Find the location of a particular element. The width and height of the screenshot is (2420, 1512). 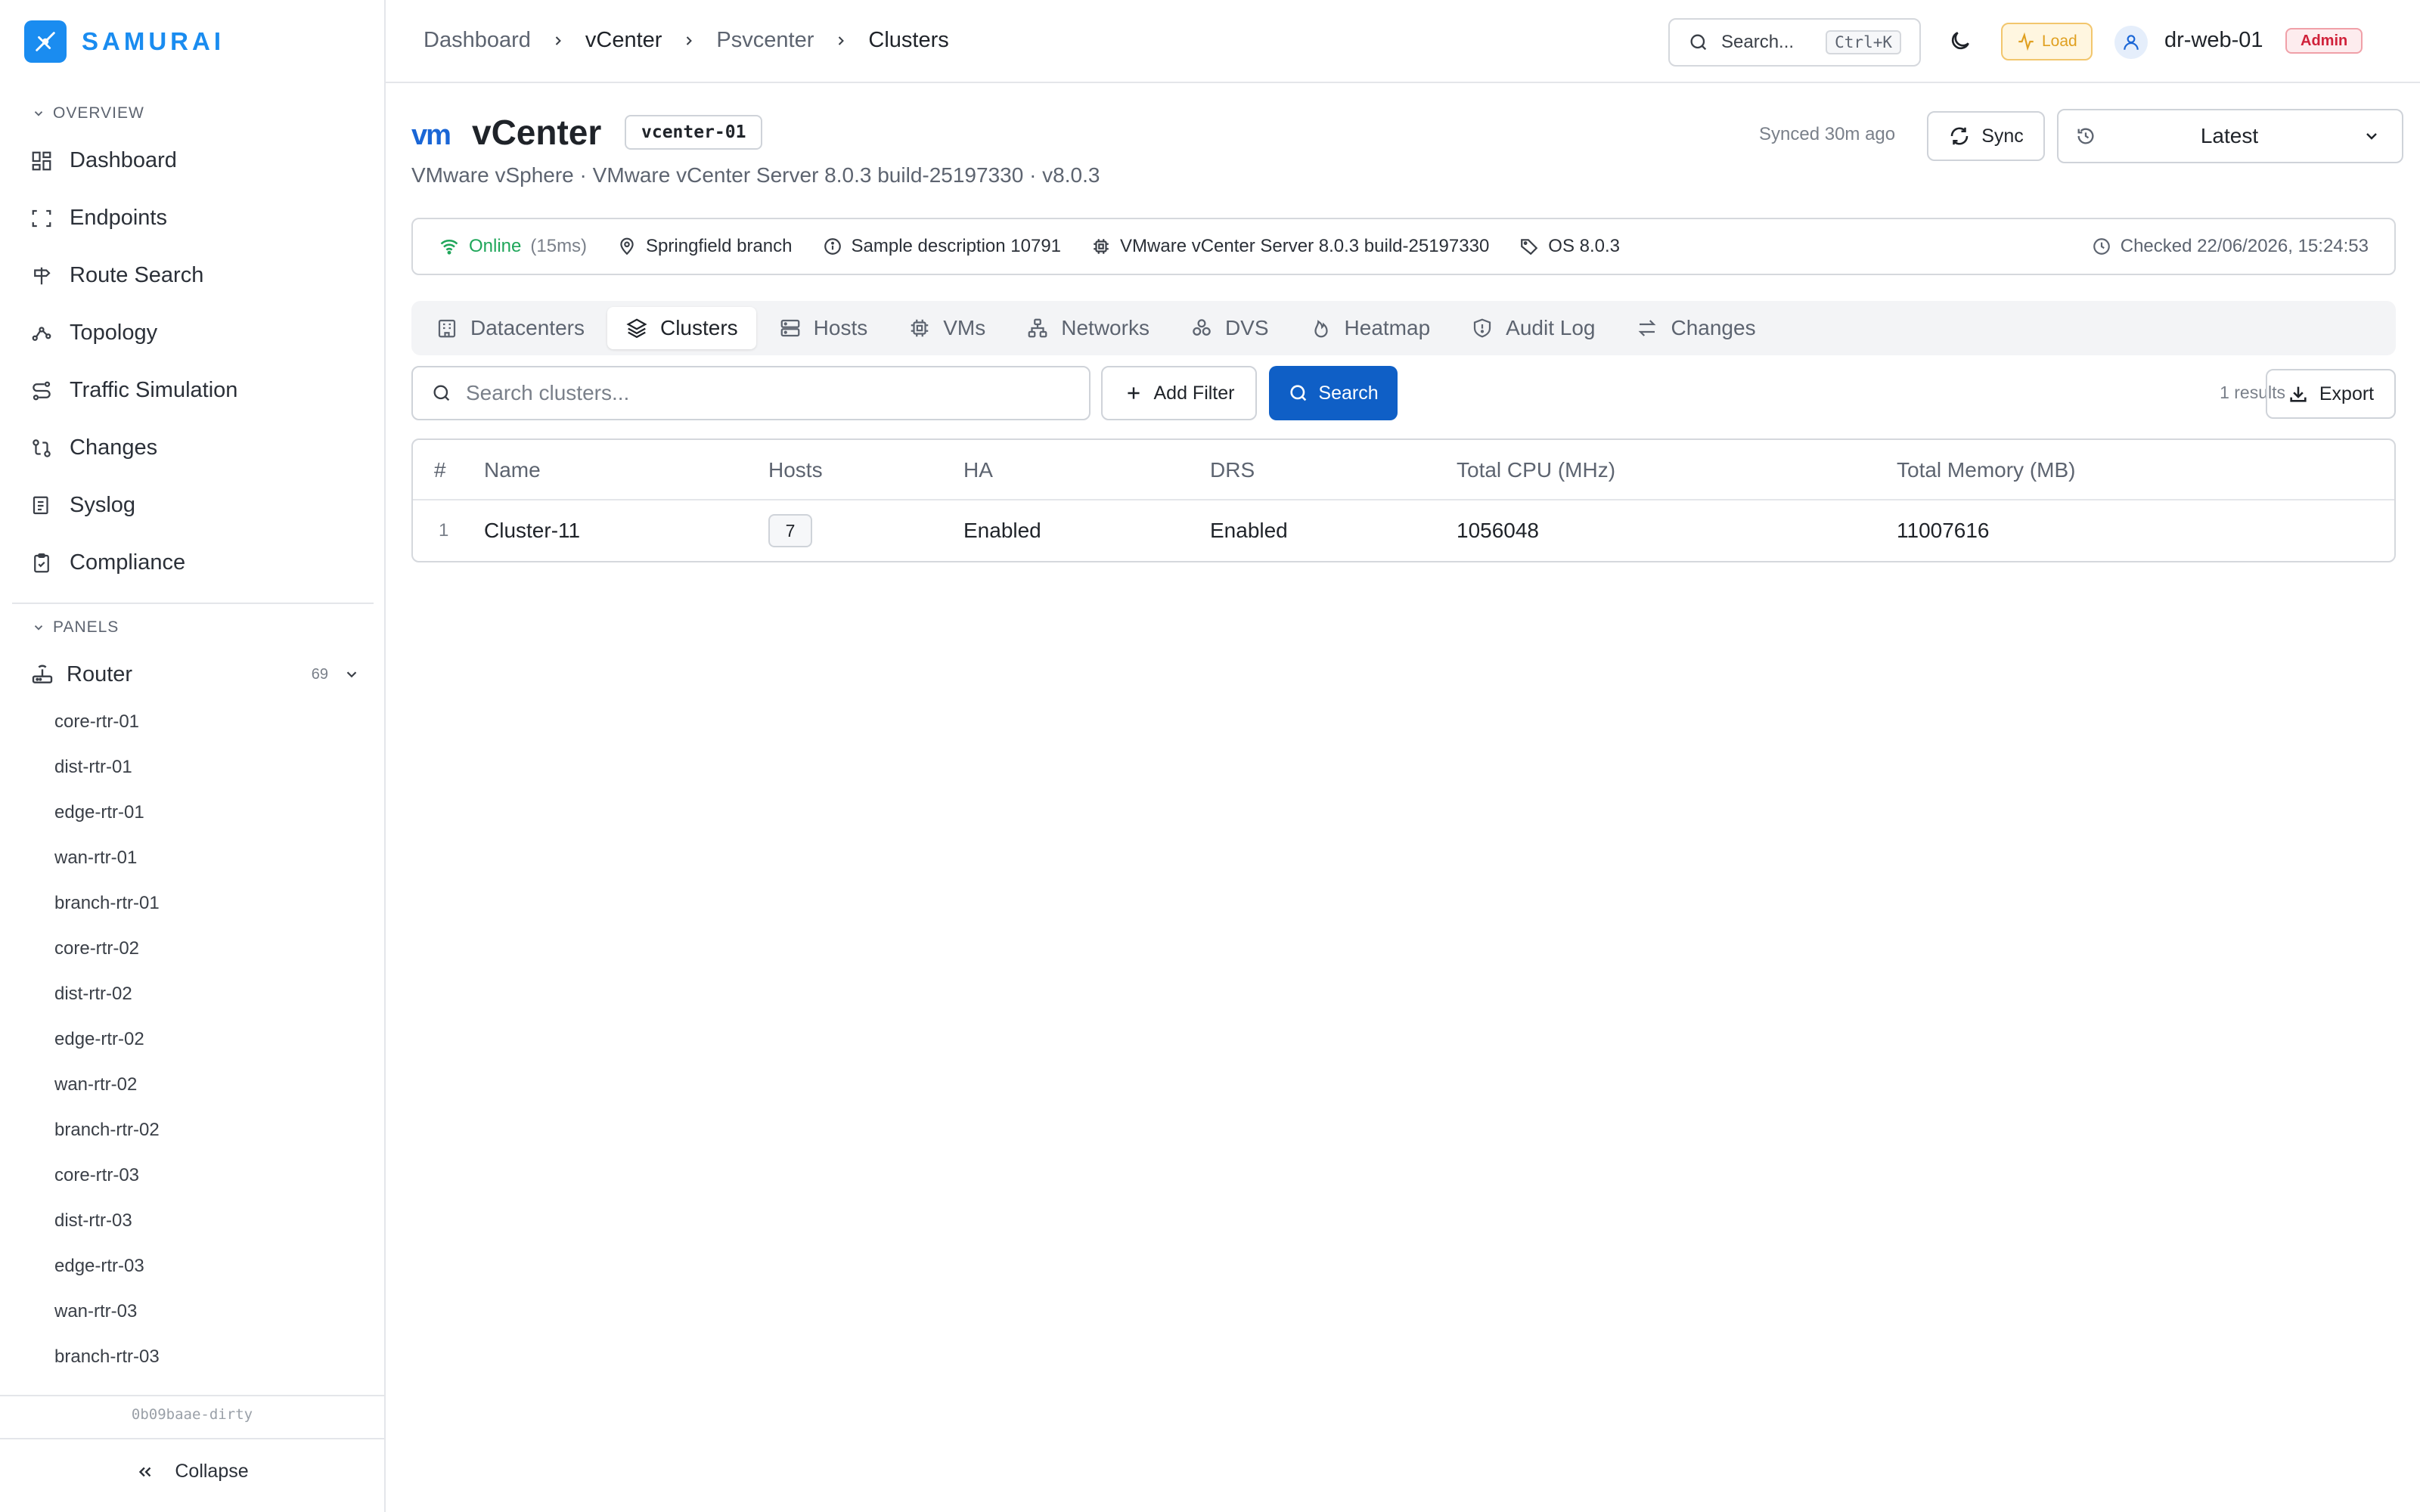

cluster-search-field is located at coordinates (751, 393).